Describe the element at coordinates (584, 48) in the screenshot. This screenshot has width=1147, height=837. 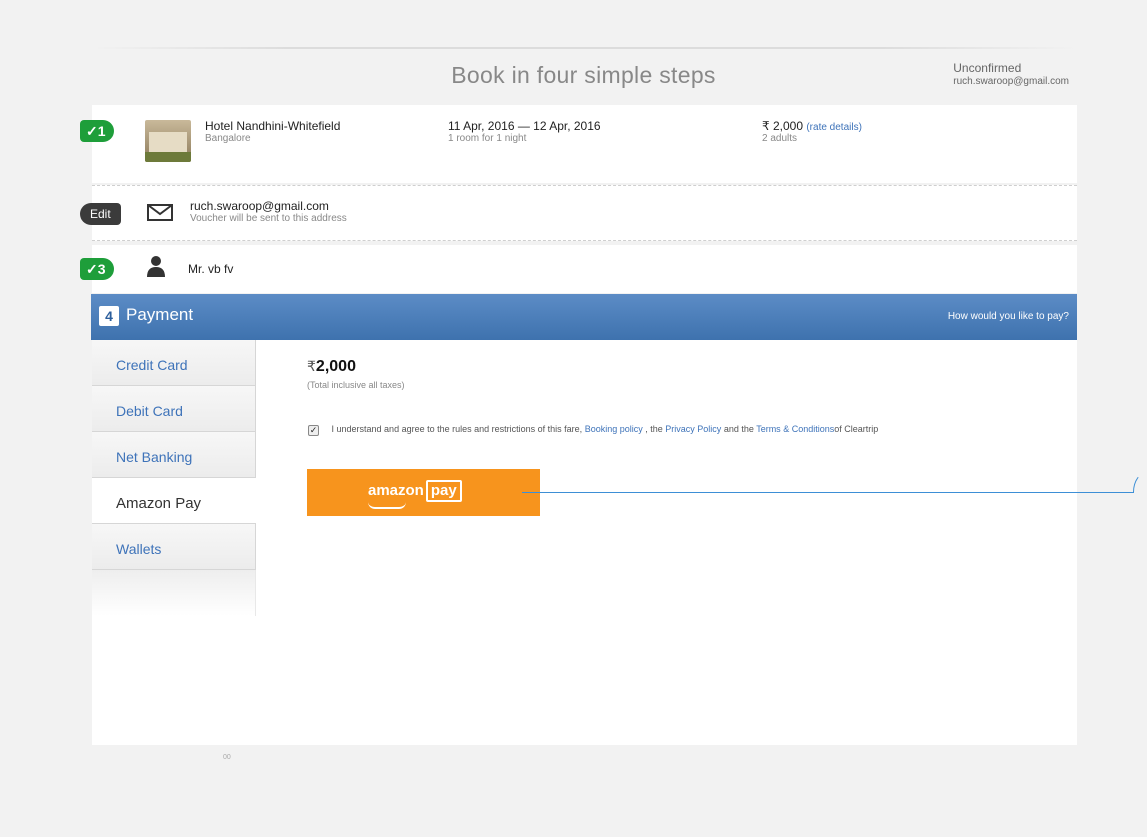
I see `top-divider` at that location.